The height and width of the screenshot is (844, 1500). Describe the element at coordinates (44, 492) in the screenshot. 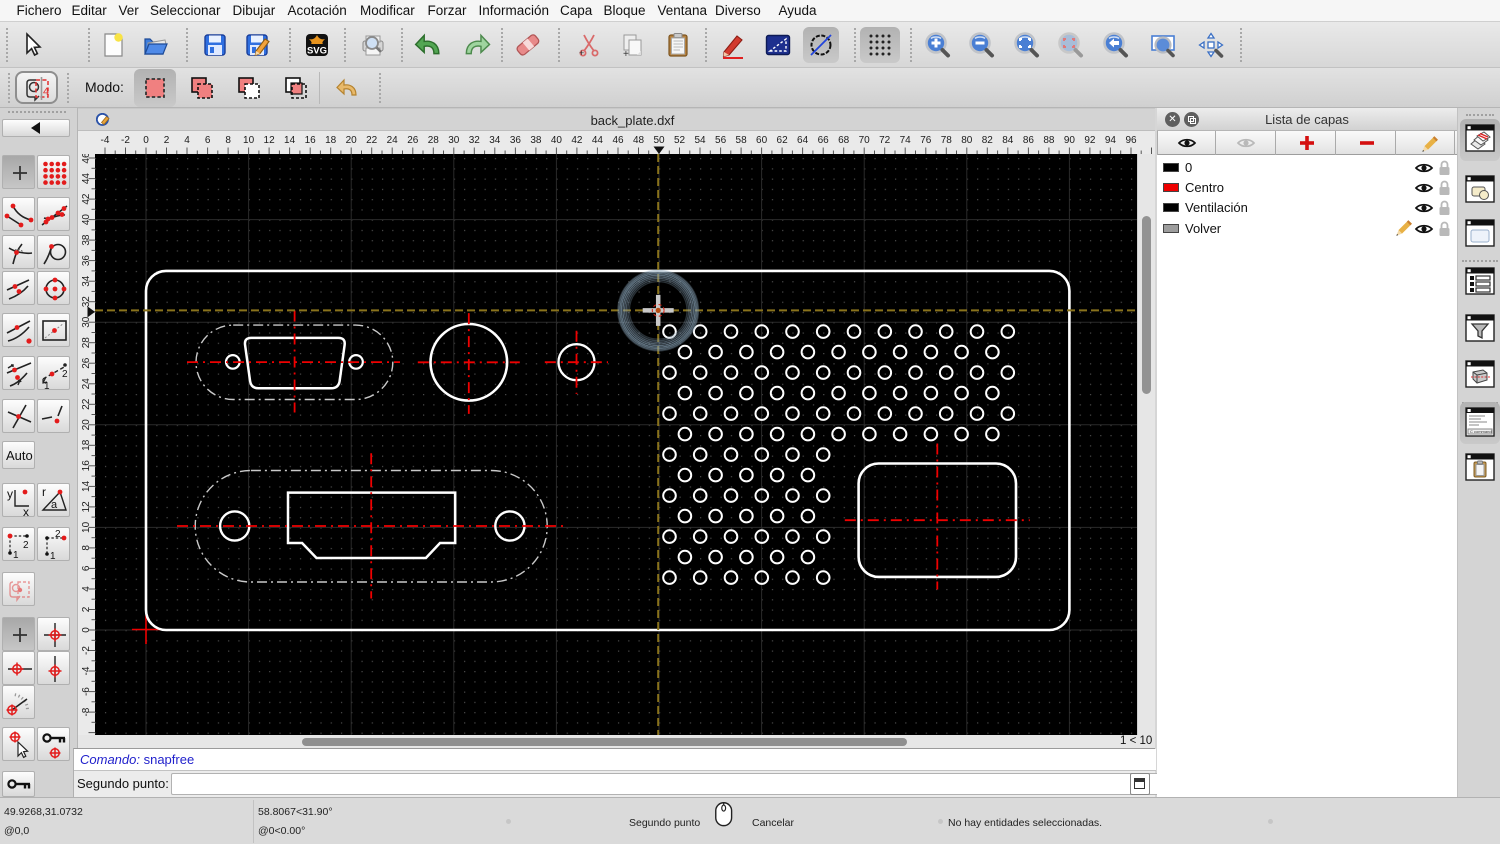

I see `svg-text: r` at that location.